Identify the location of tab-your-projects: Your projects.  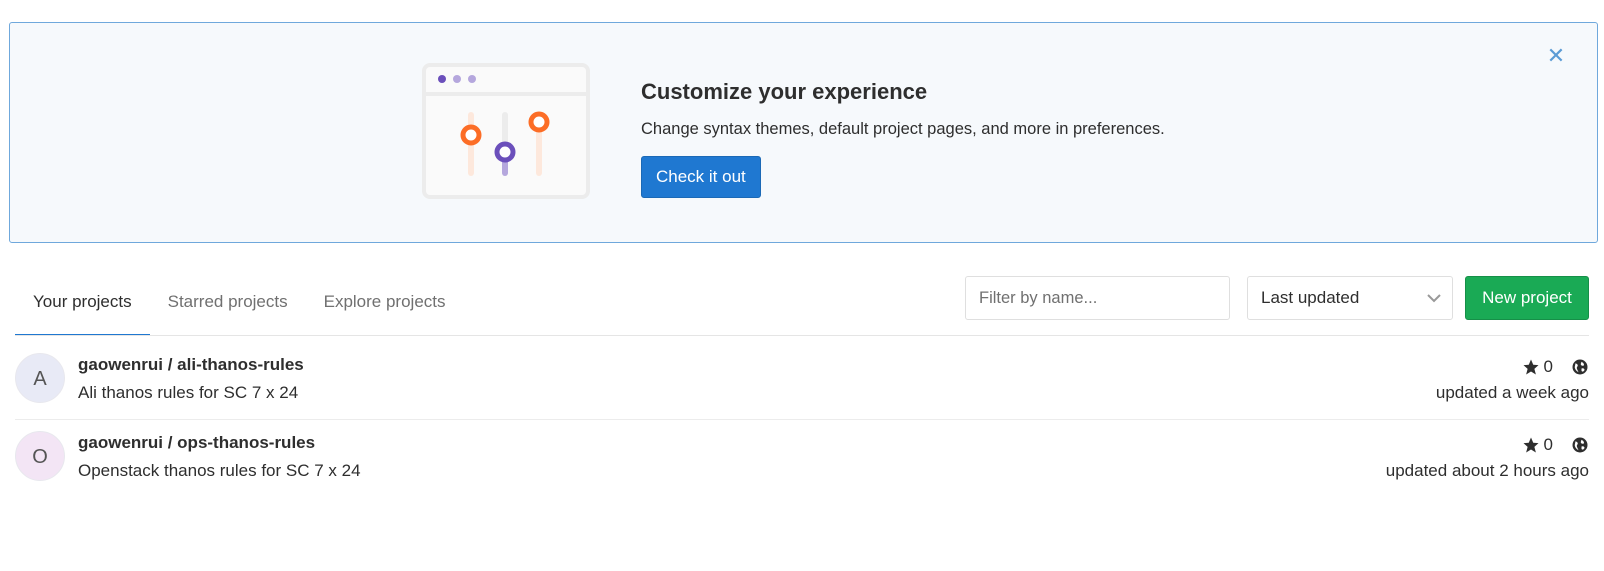
(82, 308).